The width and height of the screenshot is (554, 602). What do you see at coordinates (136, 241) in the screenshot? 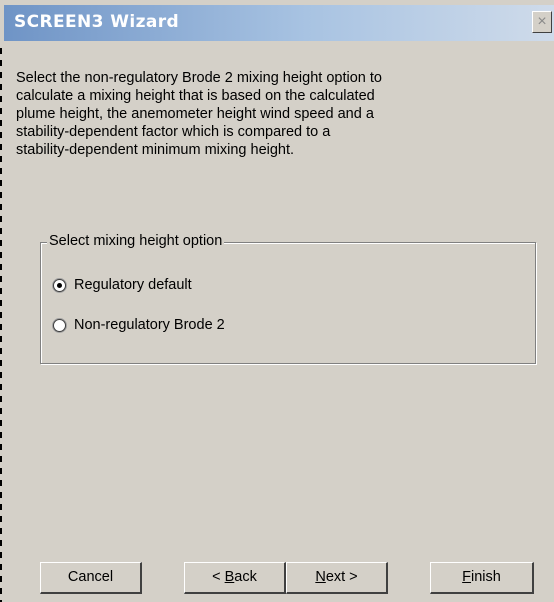
I see `groupbox-label: Select mixing height option` at bounding box center [136, 241].